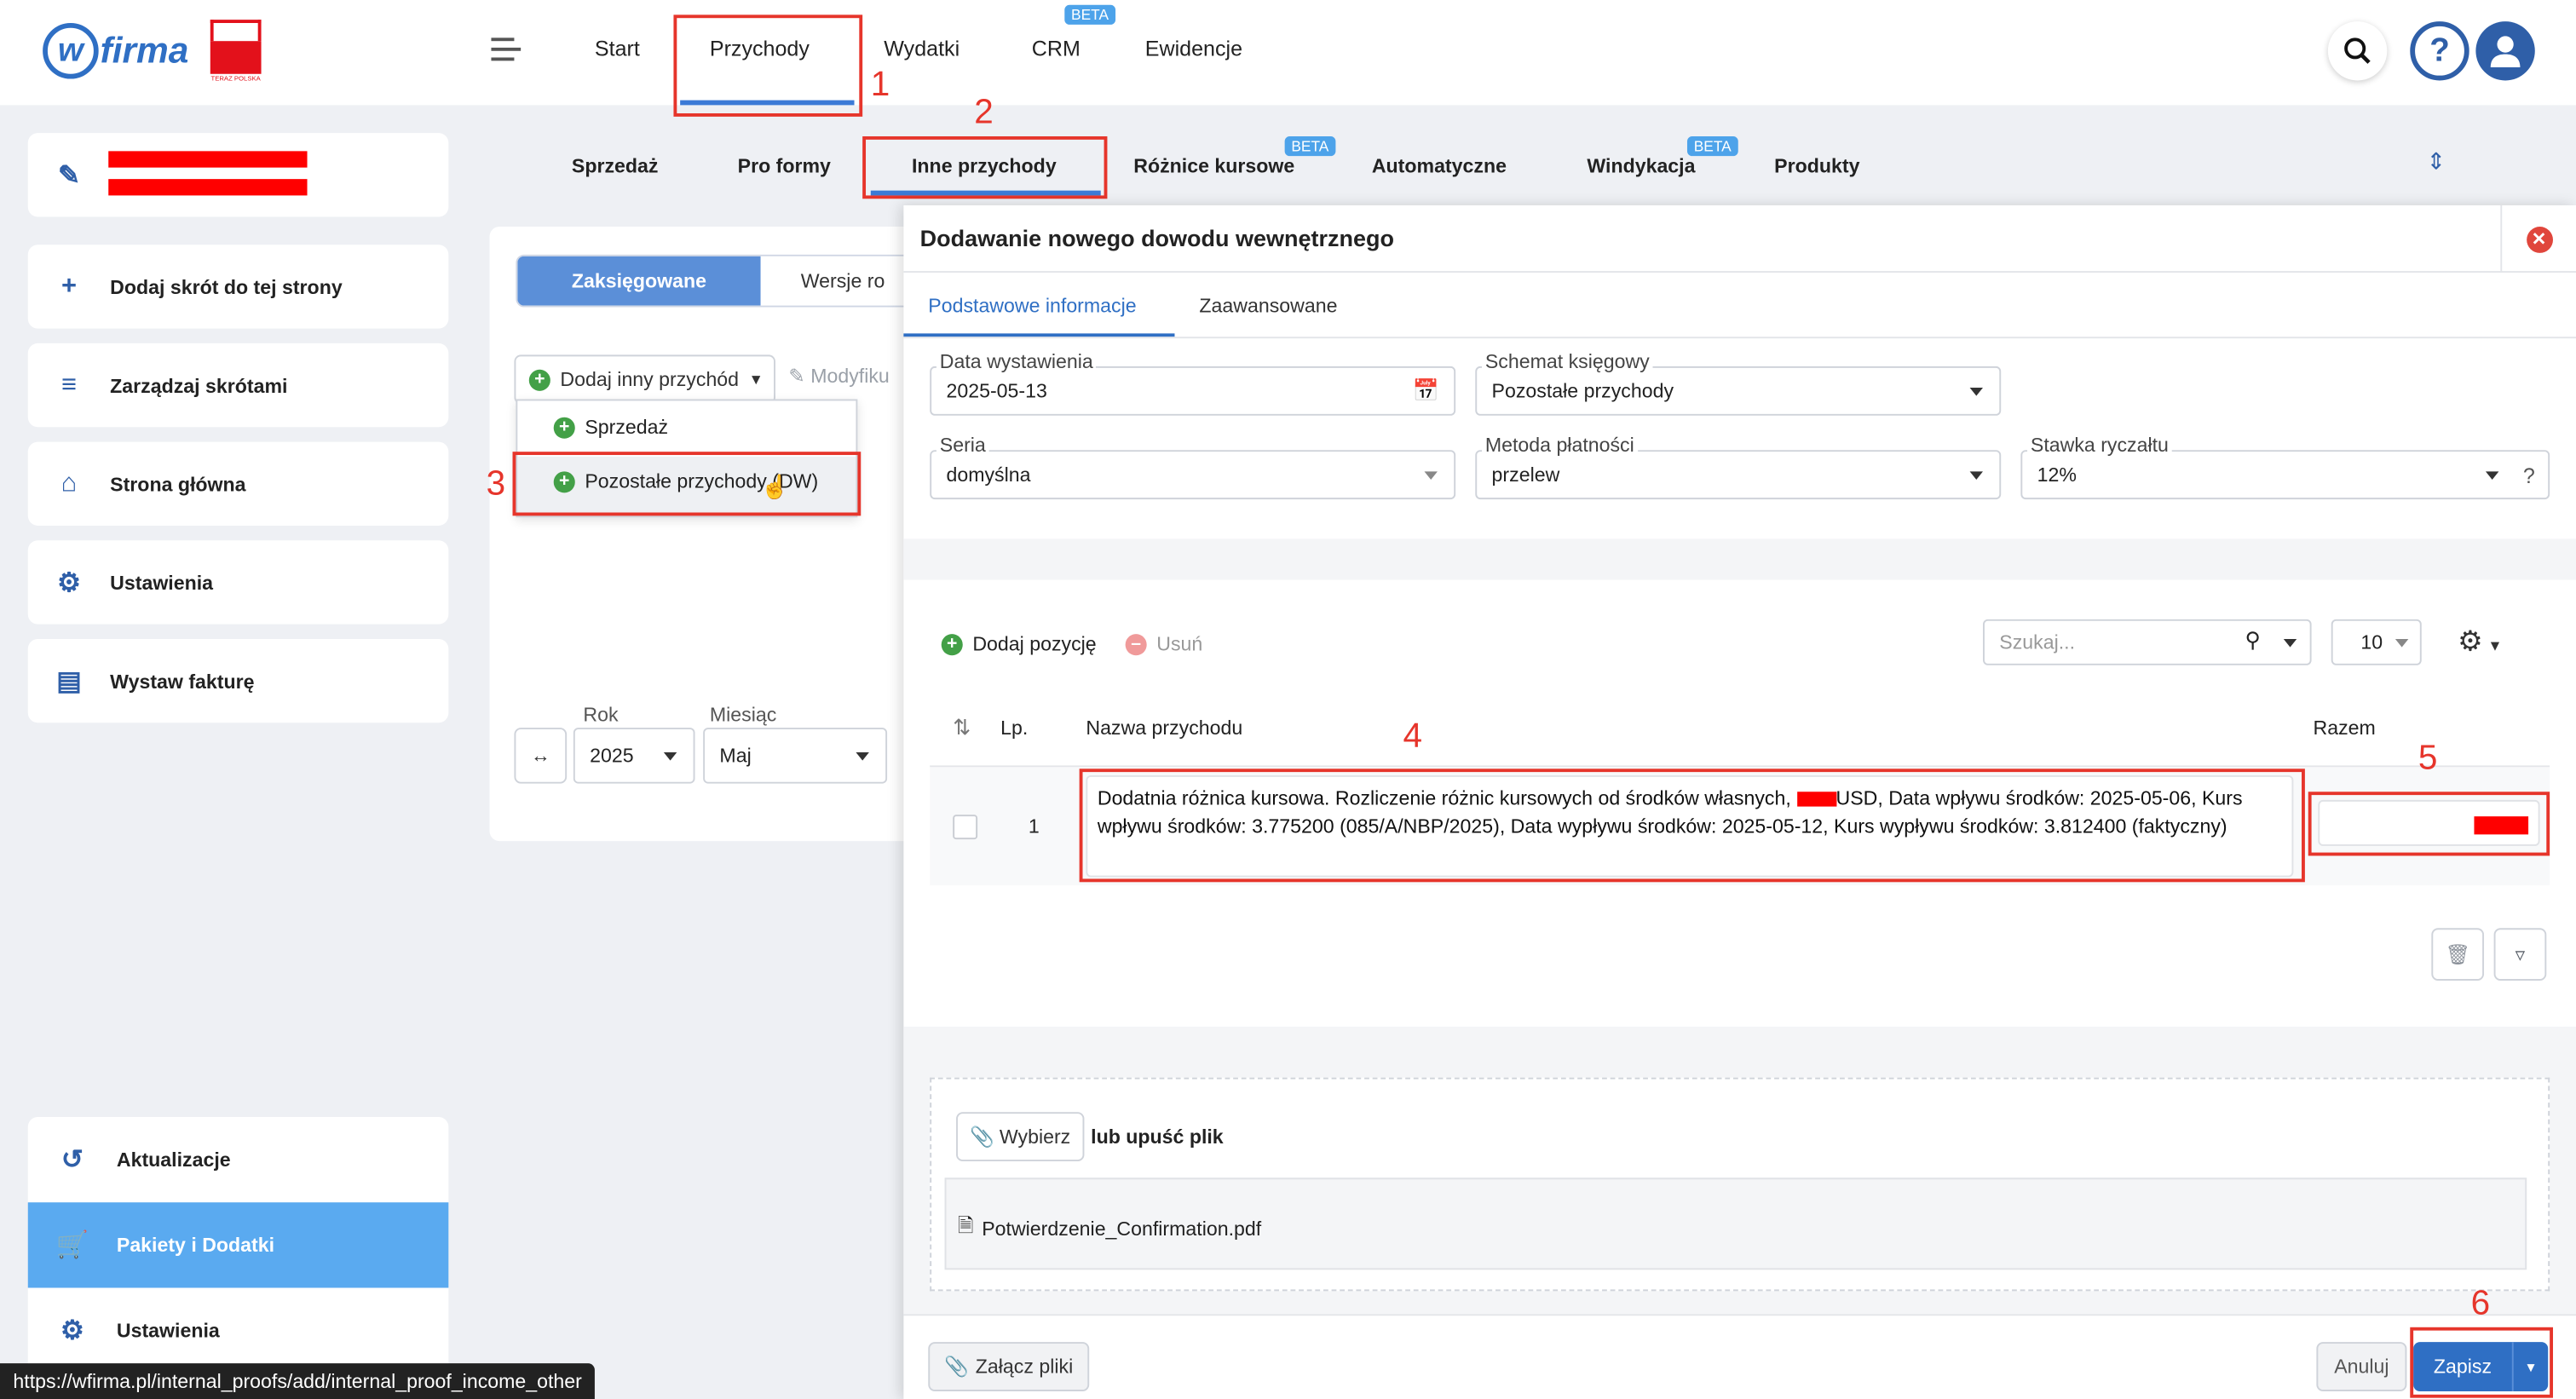 The height and width of the screenshot is (1399, 2576). I want to click on page-size-select: 10, so click(2376, 642).